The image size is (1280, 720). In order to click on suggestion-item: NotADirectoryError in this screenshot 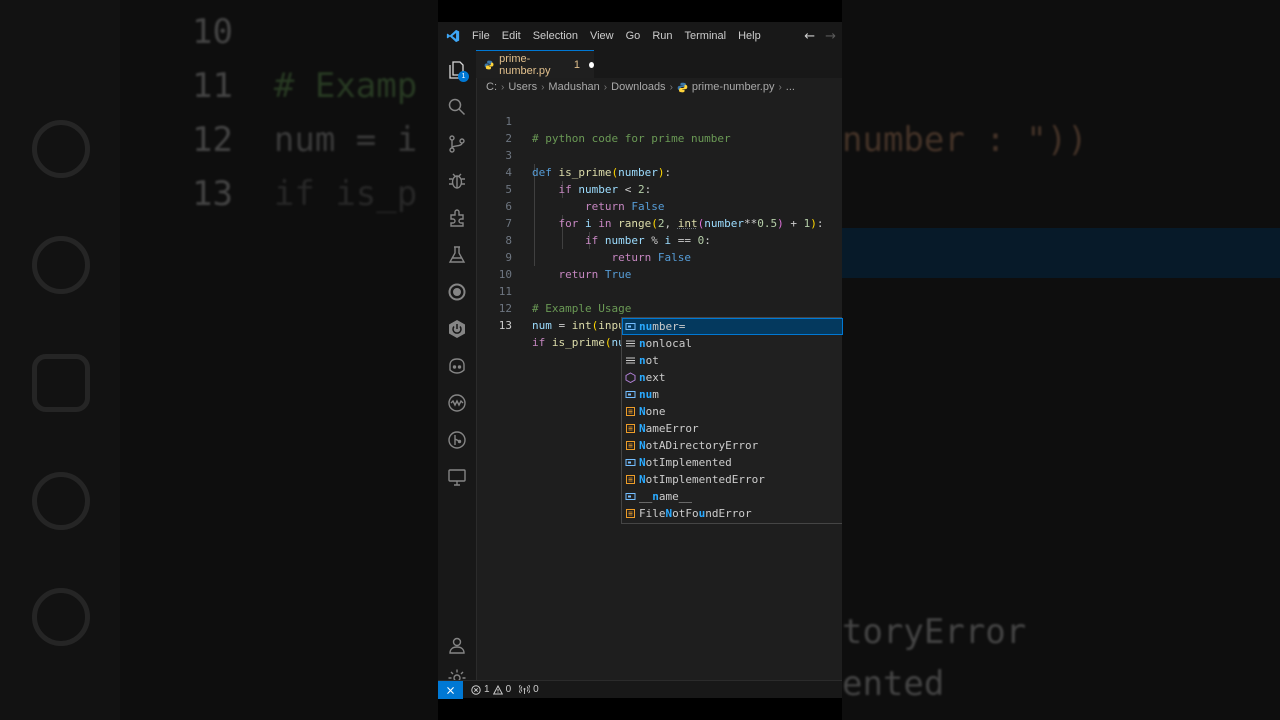, I will do `click(732, 445)`.